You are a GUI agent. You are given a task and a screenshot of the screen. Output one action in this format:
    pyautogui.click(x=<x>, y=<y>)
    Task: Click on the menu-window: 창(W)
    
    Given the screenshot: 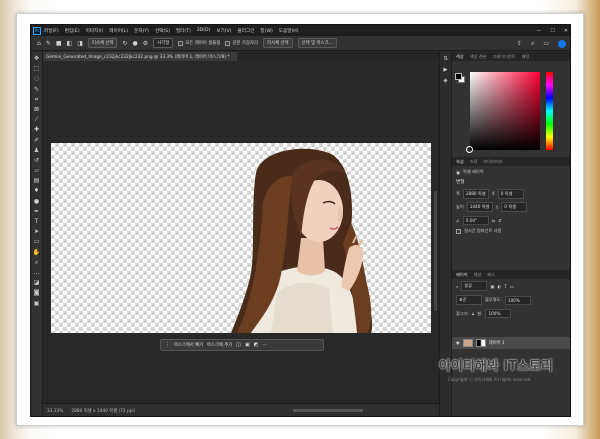 What is the action you would take?
    pyautogui.click(x=266, y=31)
    